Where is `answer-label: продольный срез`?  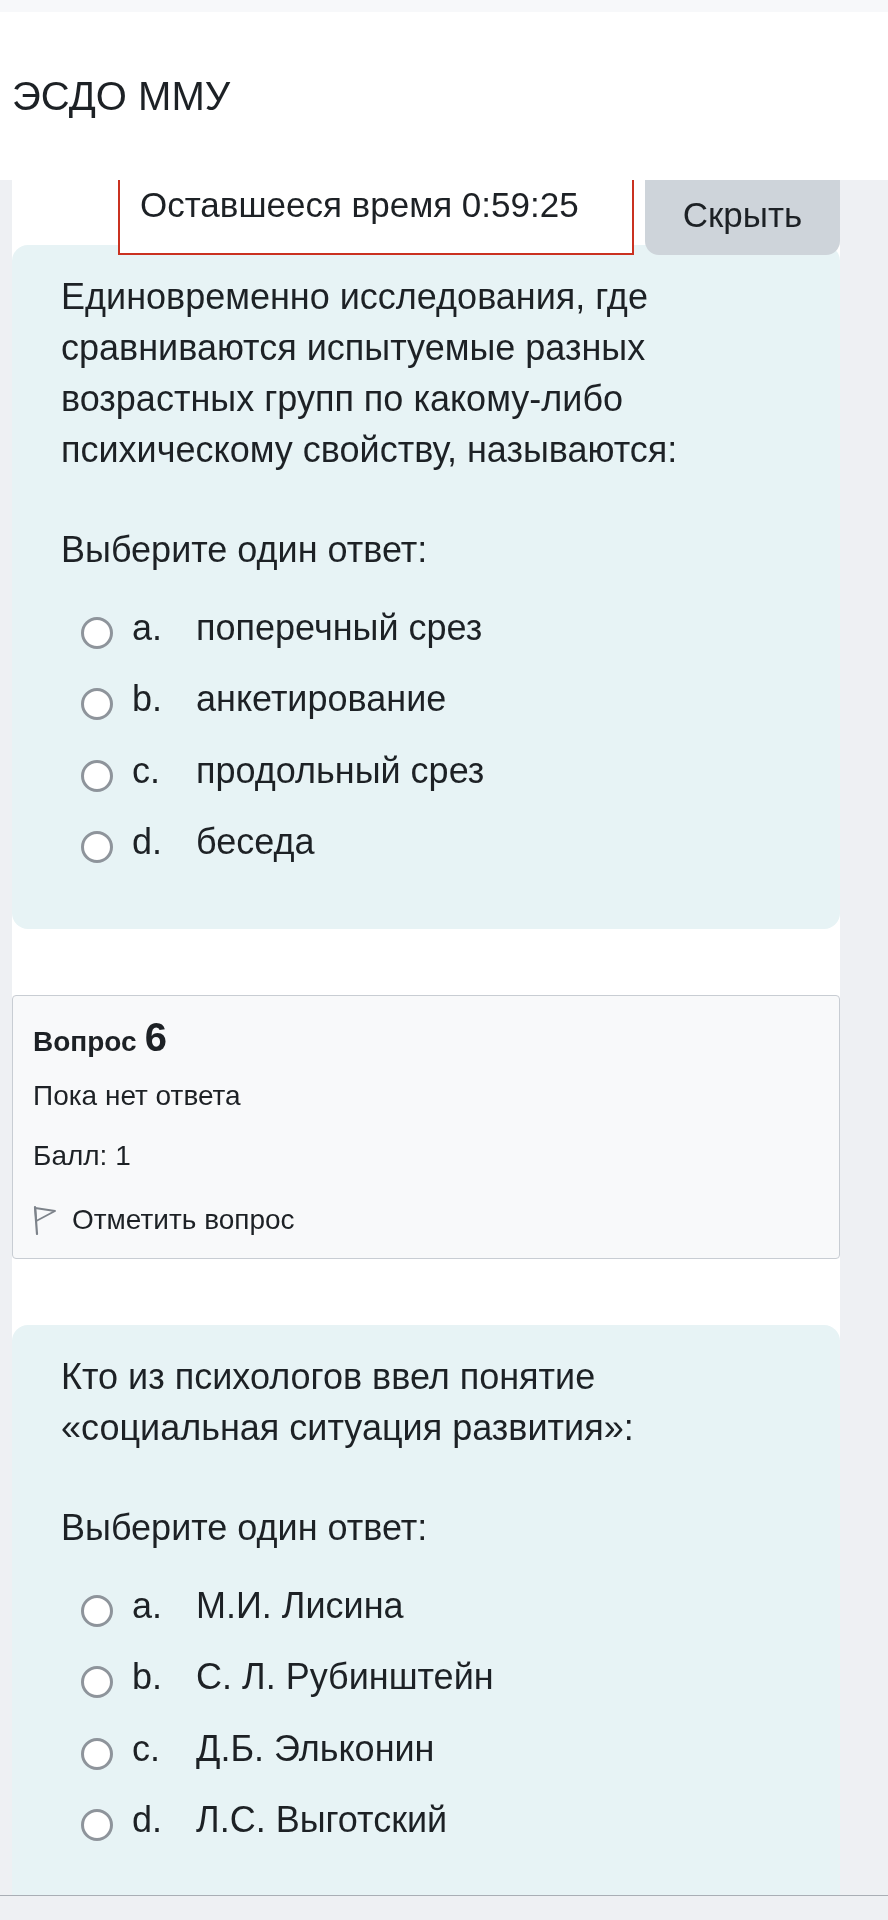 answer-label: продольный срез is located at coordinates (340, 770).